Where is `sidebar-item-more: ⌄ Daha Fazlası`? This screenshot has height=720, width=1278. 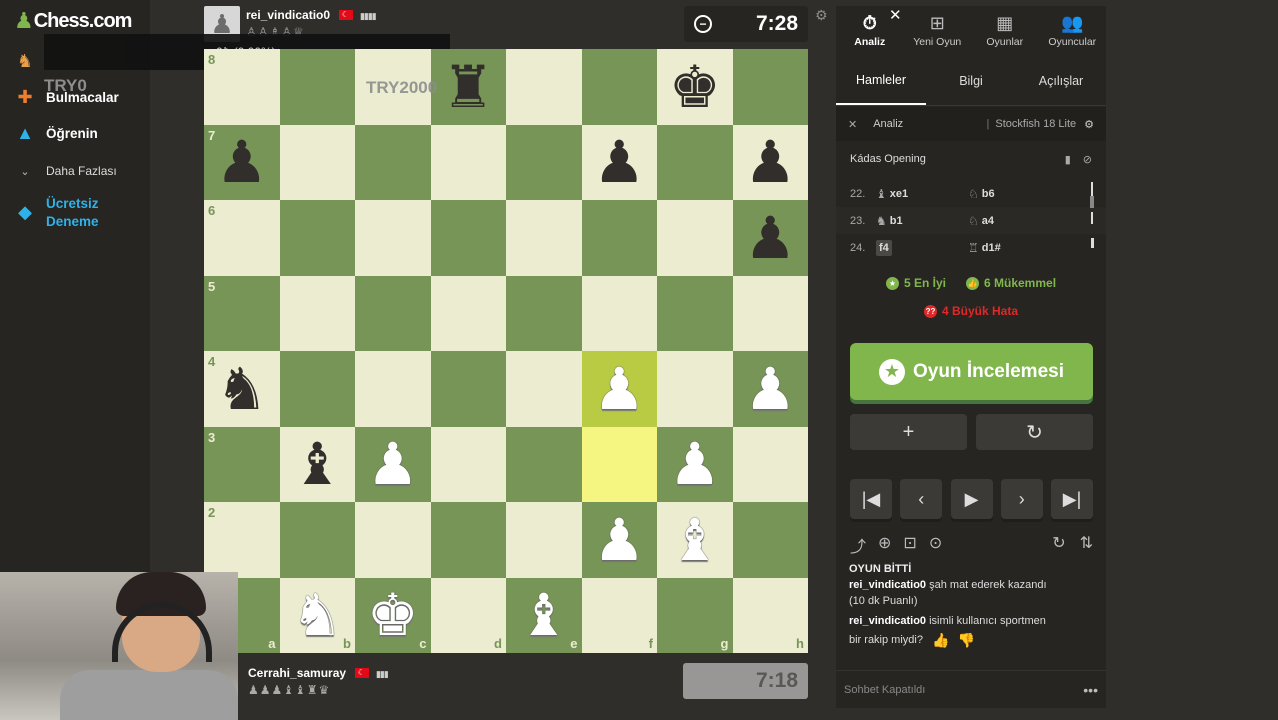 sidebar-item-more: ⌄ Daha Fazlası is located at coordinates (65, 171).